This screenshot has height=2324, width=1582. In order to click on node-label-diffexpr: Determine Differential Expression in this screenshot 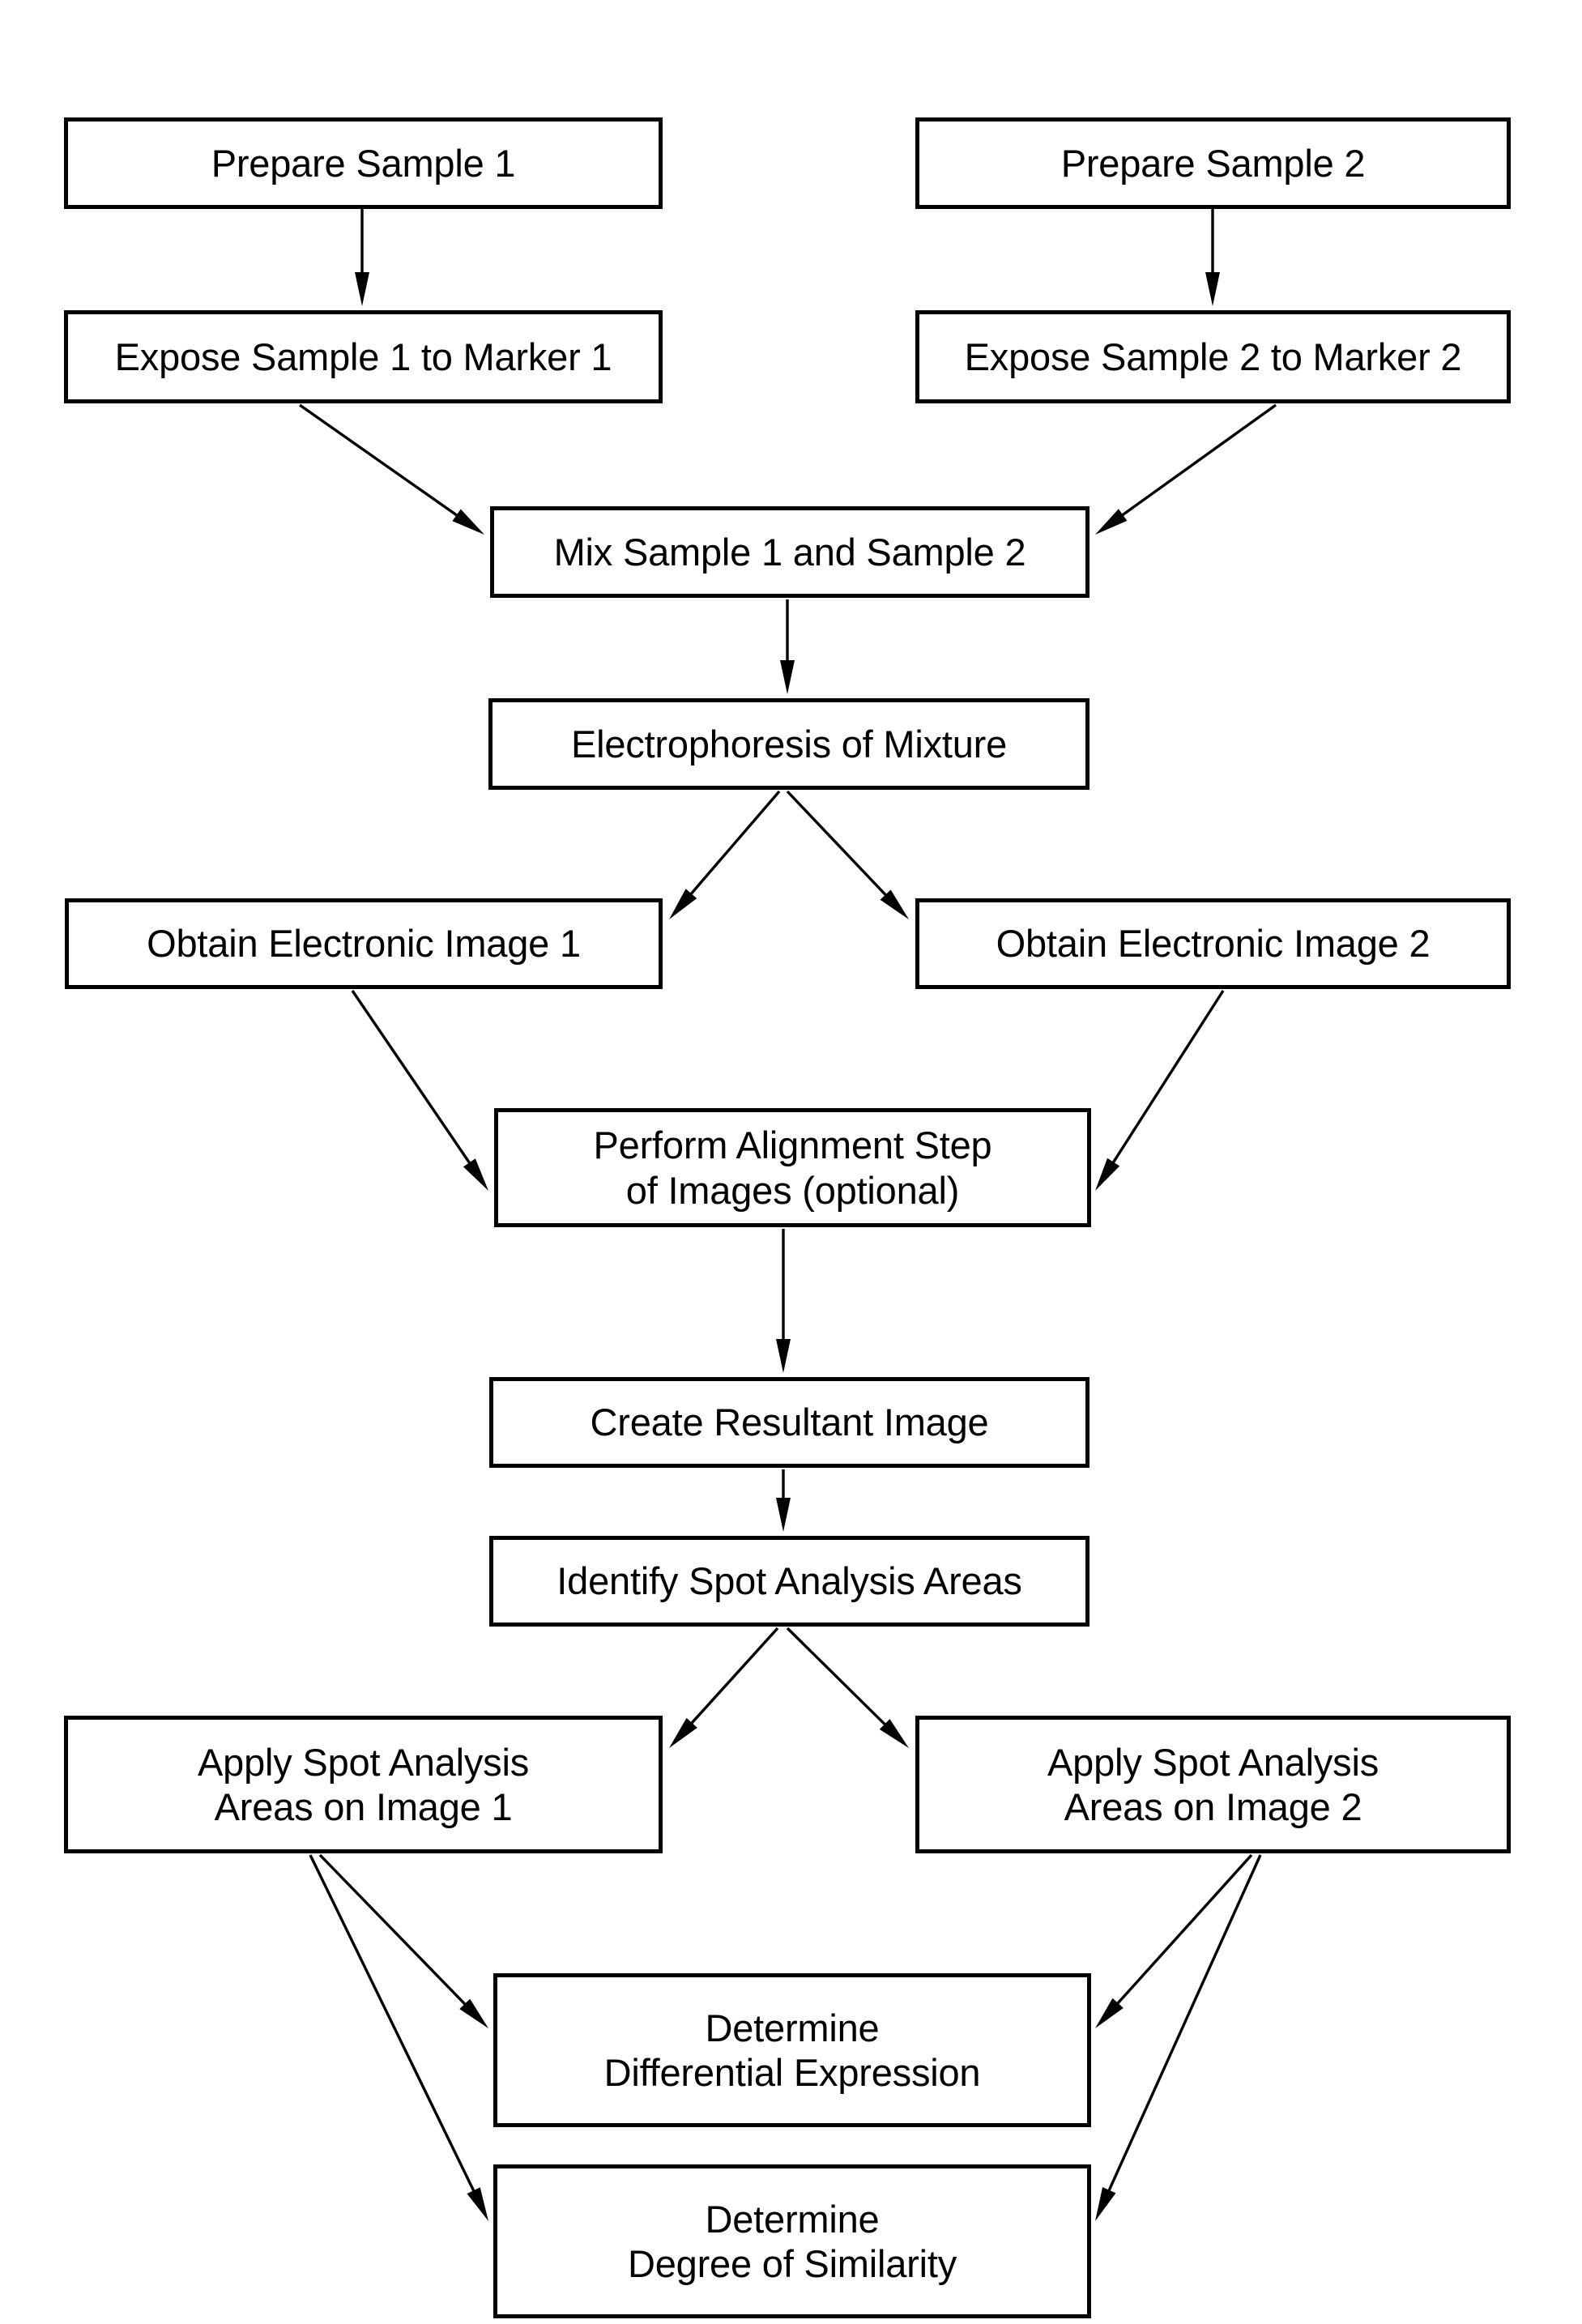, I will do `click(792, 2050)`.